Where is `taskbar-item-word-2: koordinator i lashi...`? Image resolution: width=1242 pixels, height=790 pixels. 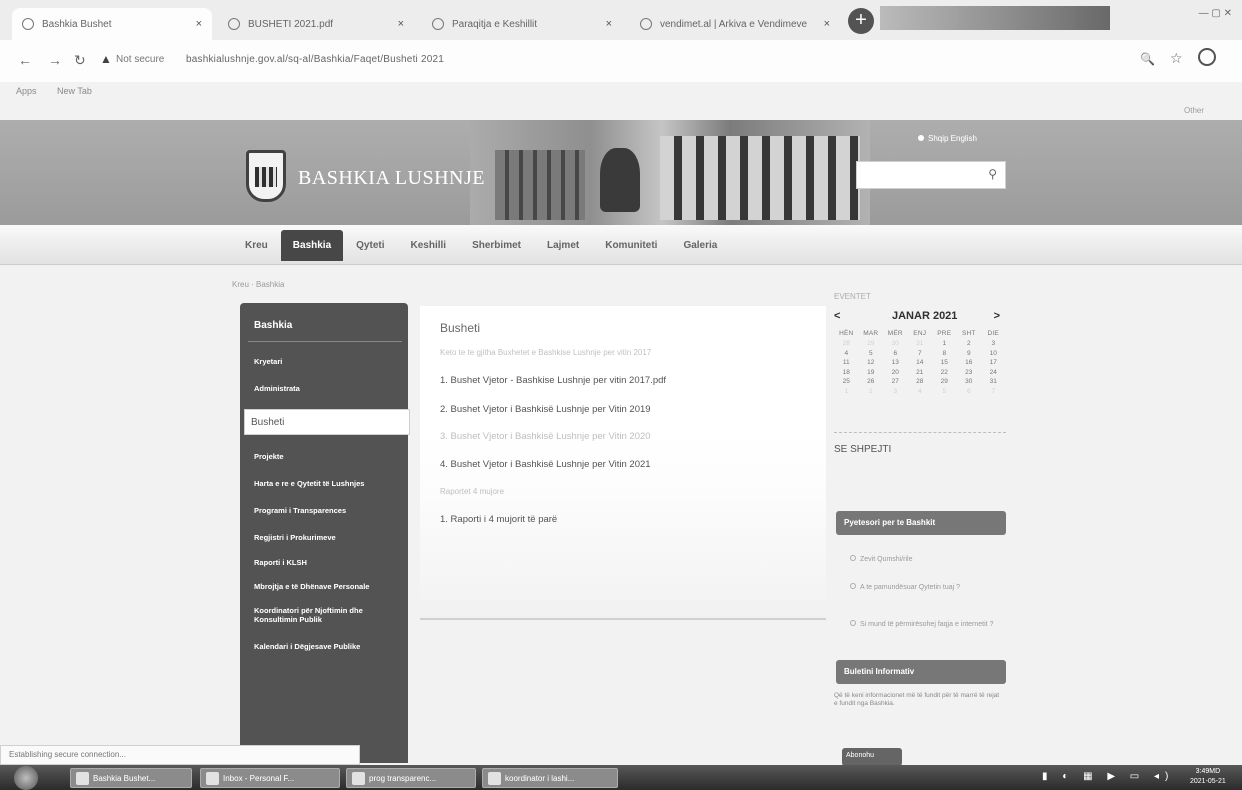 taskbar-item-word-2: koordinator i lashi... is located at coordinates (550, 778).